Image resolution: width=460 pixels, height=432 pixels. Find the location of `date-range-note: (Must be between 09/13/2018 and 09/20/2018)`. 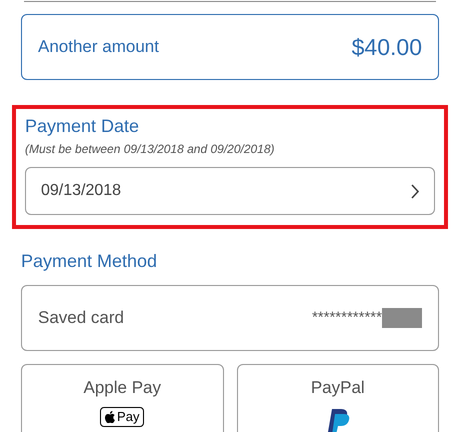

date-range-note: (Must be between 09/13/2018 and 09/20/2018) is located at coordinates (150, 149).